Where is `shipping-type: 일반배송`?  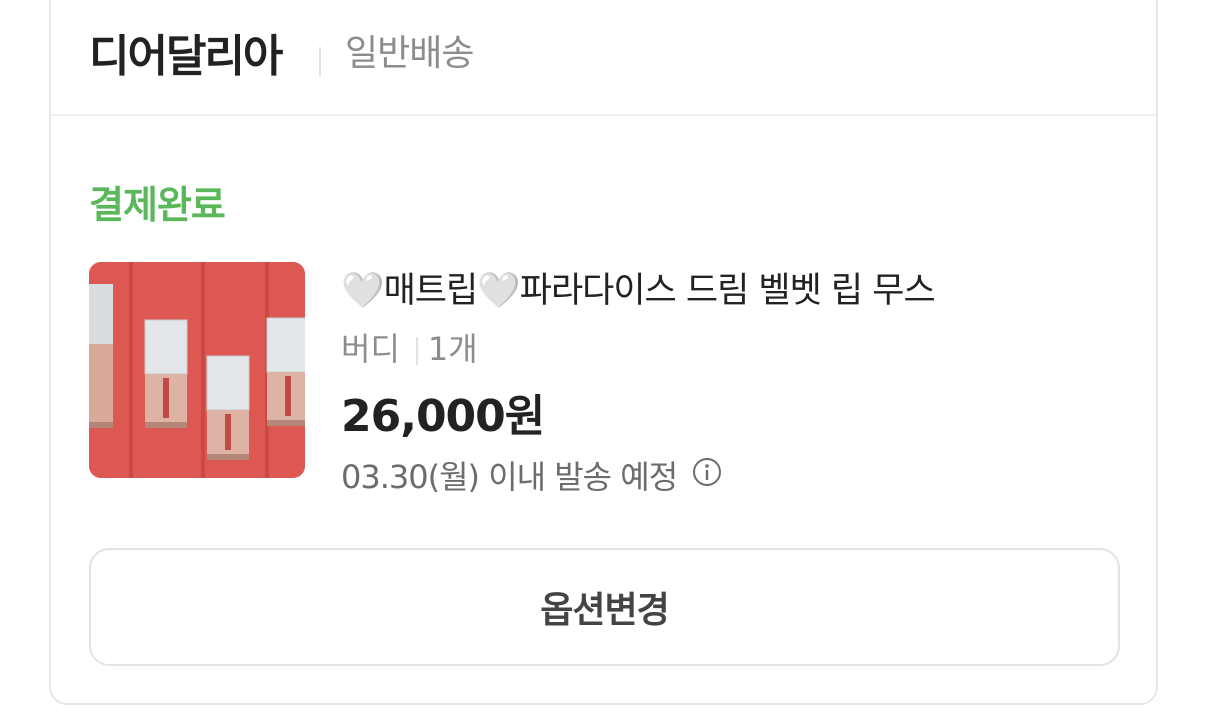 shipping-type: 일반배송 is located at coordinates (409, 53).